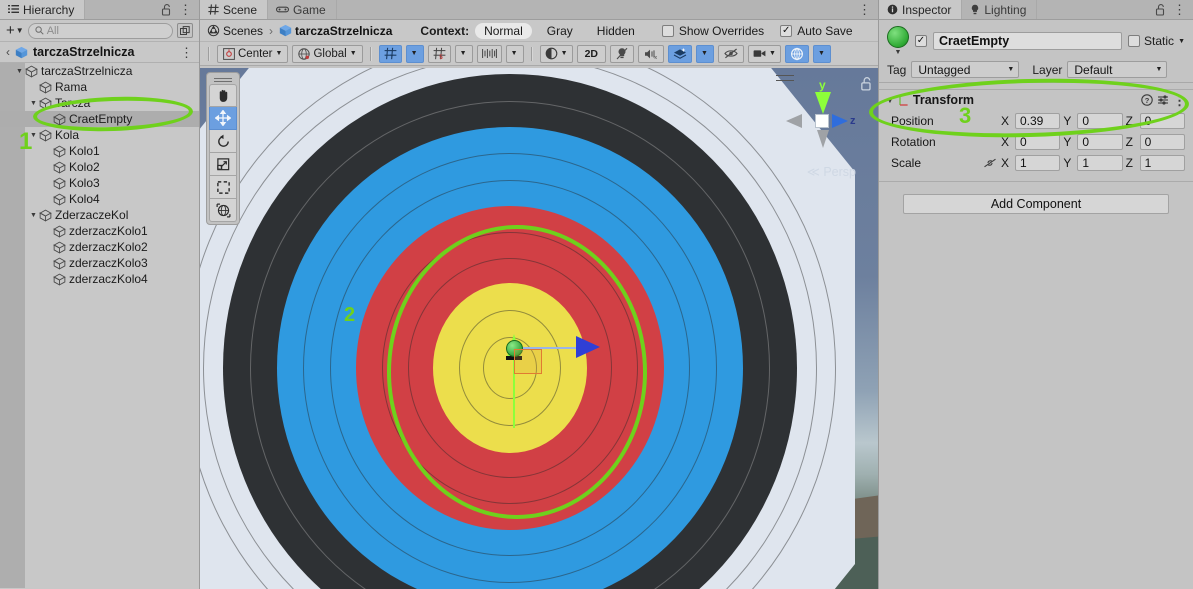 The image size is (1193, 589). I want to click on hierarchy-item-zderzaczkolo4: zderzaczKolo4, so click(99, 279).